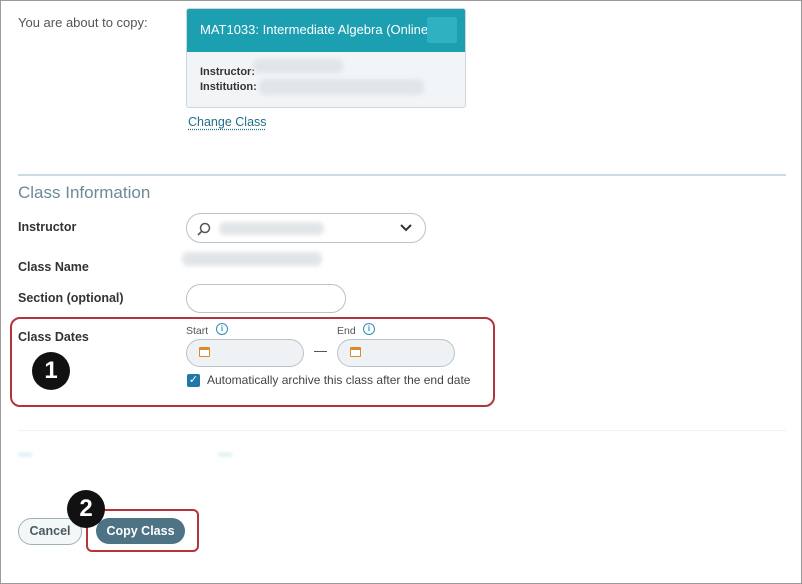 The image size is (802, 584). Describe the element at coordinates (402, 175) in the screenshot. I see `section-divider` at that location.